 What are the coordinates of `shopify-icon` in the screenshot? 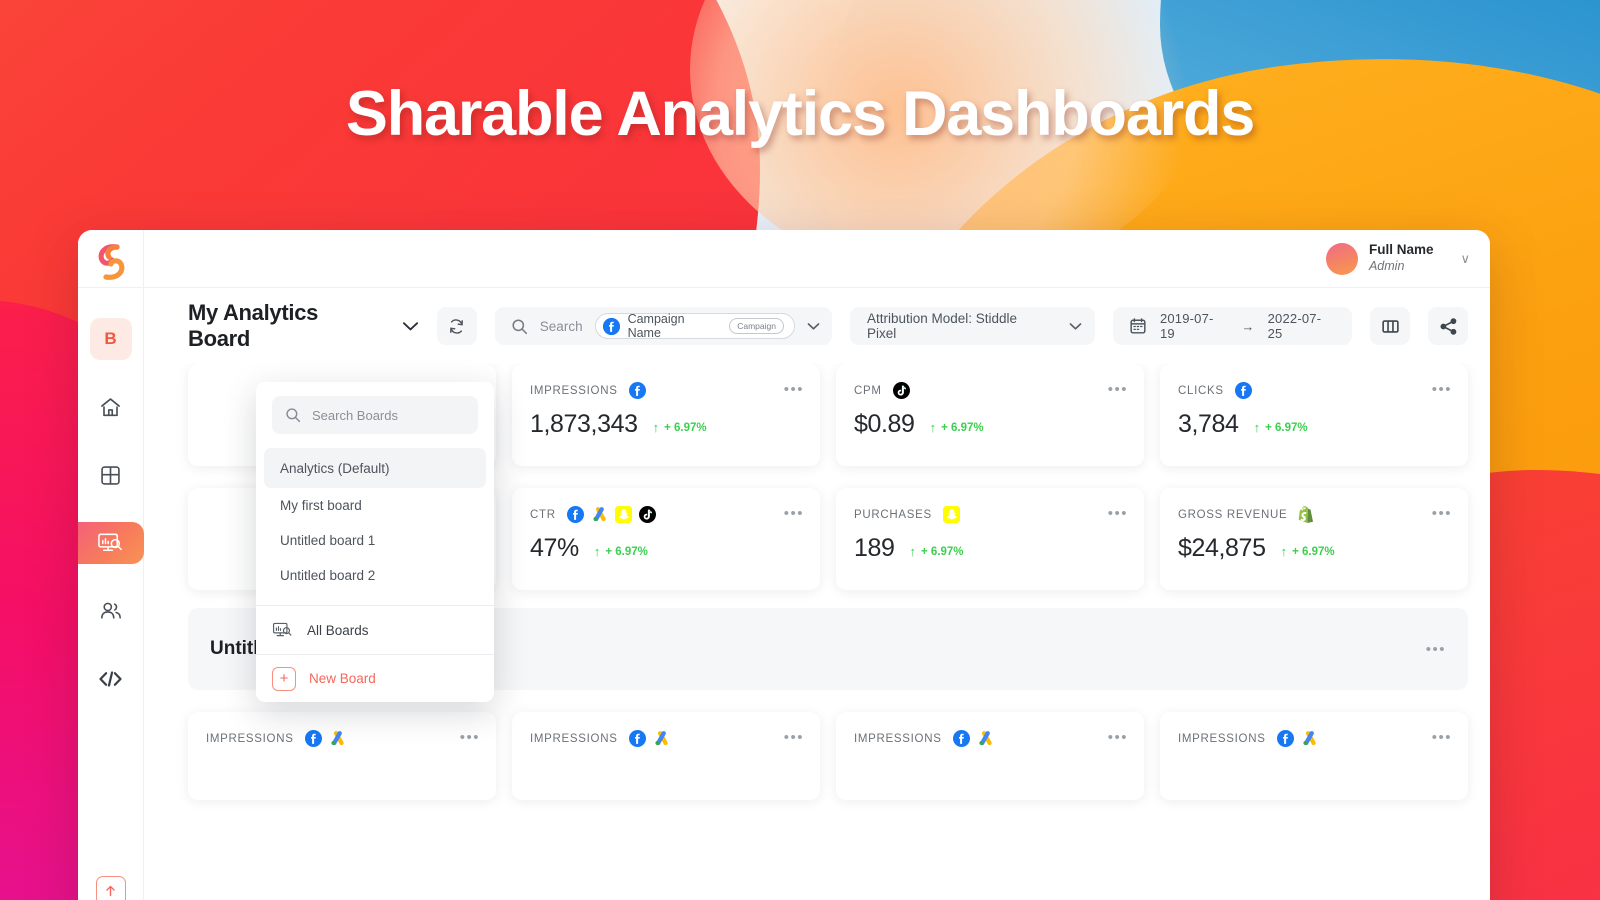 It's located at (1306, 514).